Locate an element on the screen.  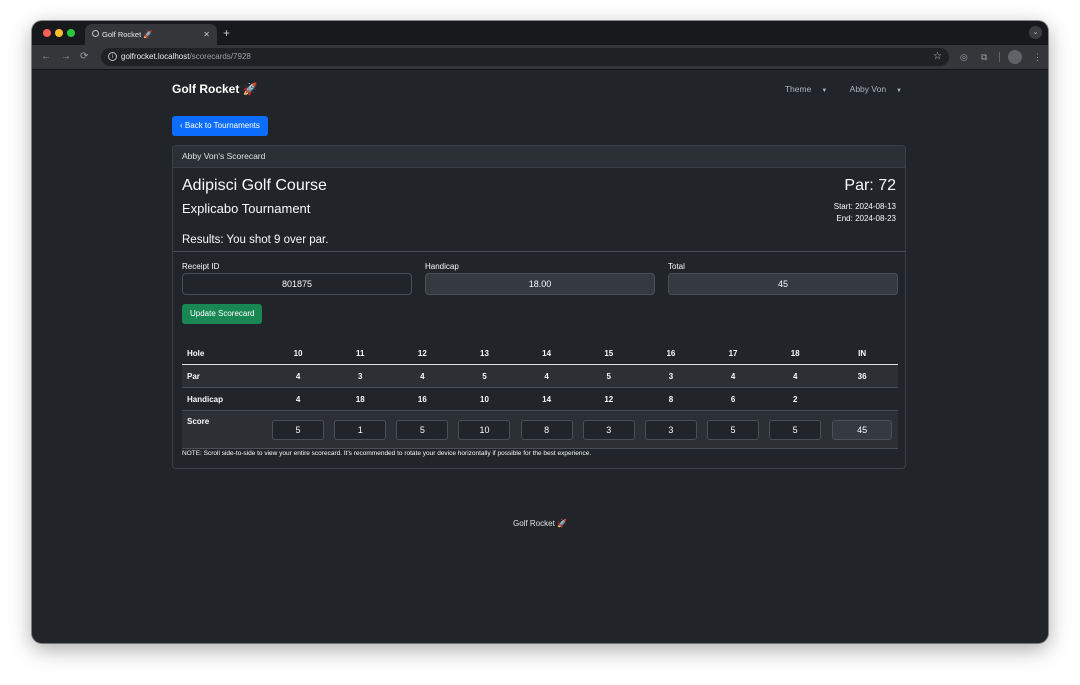
handicap-in-cell is located at coordinates (862, 399).